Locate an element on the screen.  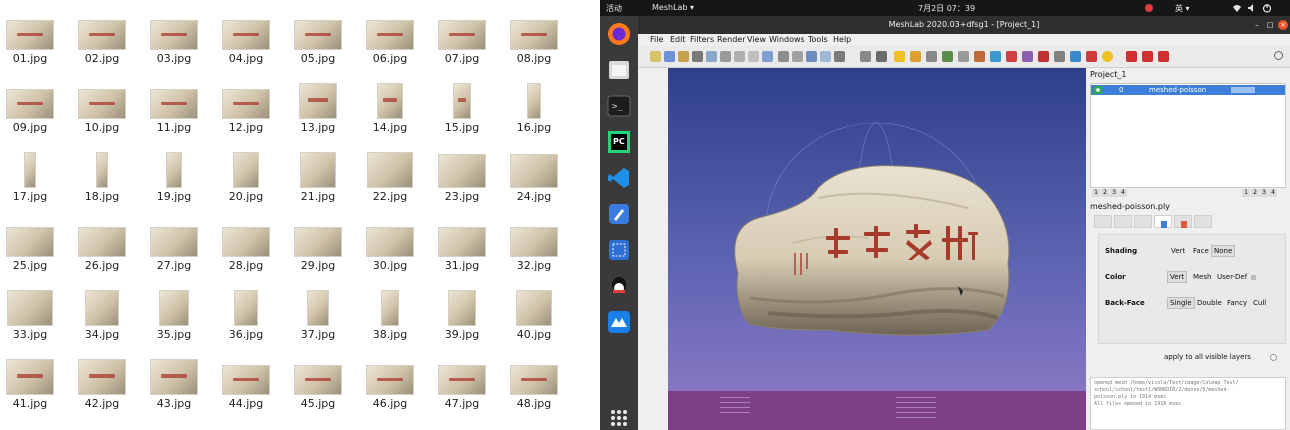
meshlab-icon is located at coordinates (619, 322).